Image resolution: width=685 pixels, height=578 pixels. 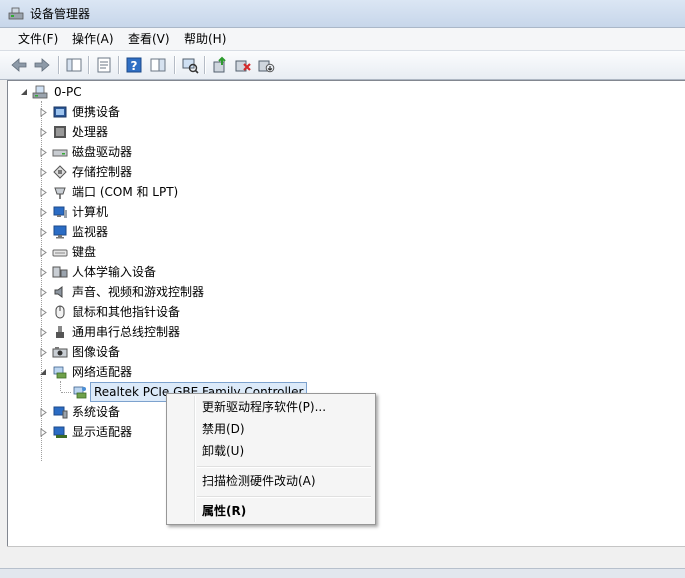 I want to click on window-title: 设备管理器, so click(x=60, y=14).